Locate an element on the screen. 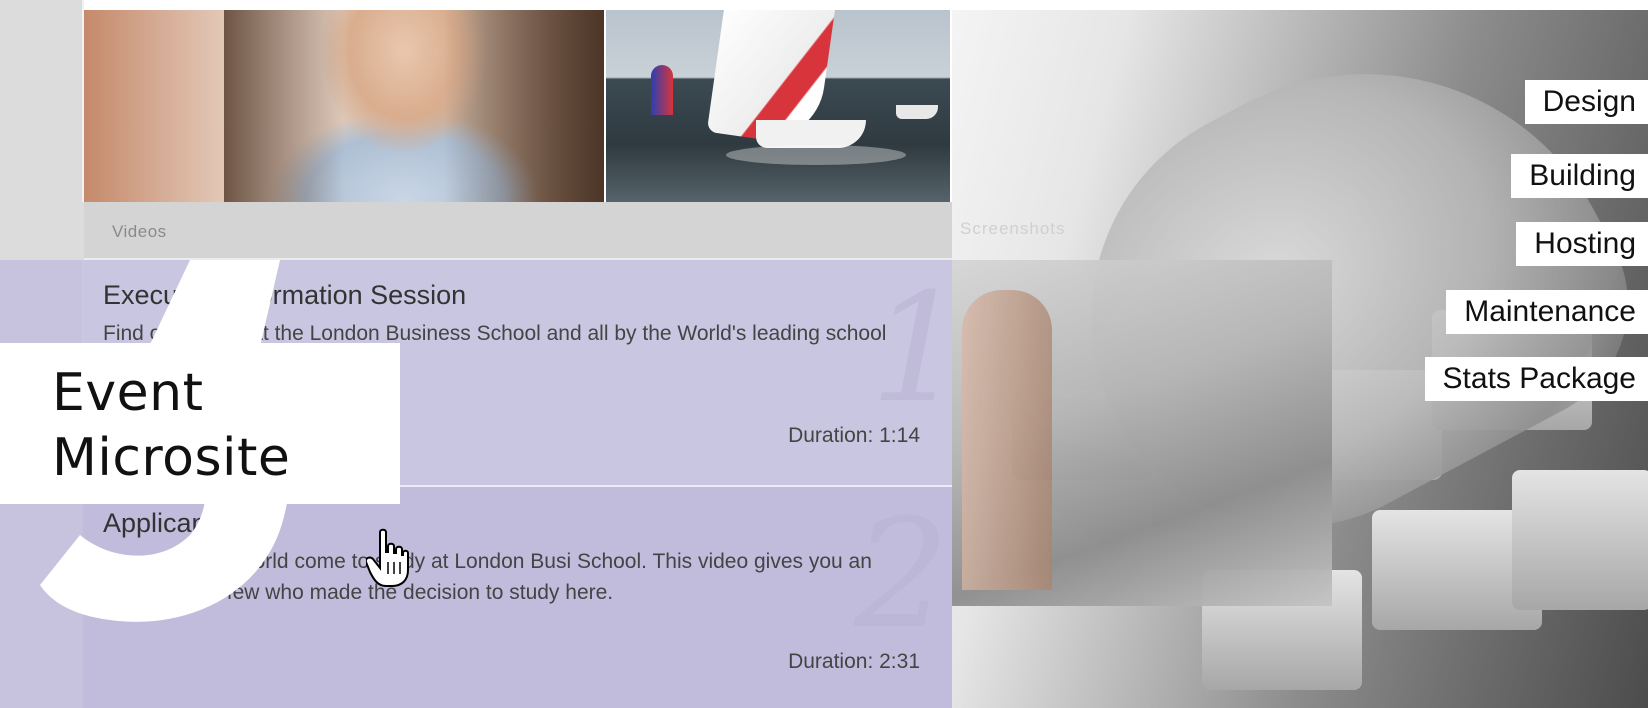  title-line-microsite: Microsite is located at coordinates (171, 458).